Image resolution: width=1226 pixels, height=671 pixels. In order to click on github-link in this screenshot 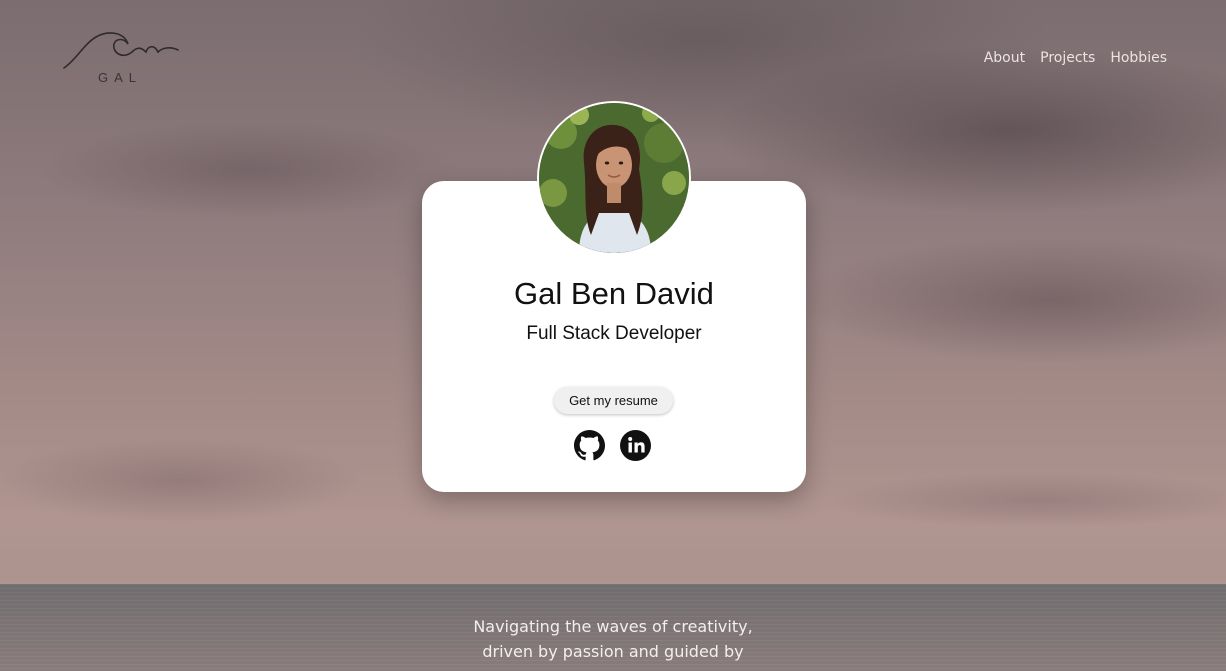, I will do `click(589, 445)`.